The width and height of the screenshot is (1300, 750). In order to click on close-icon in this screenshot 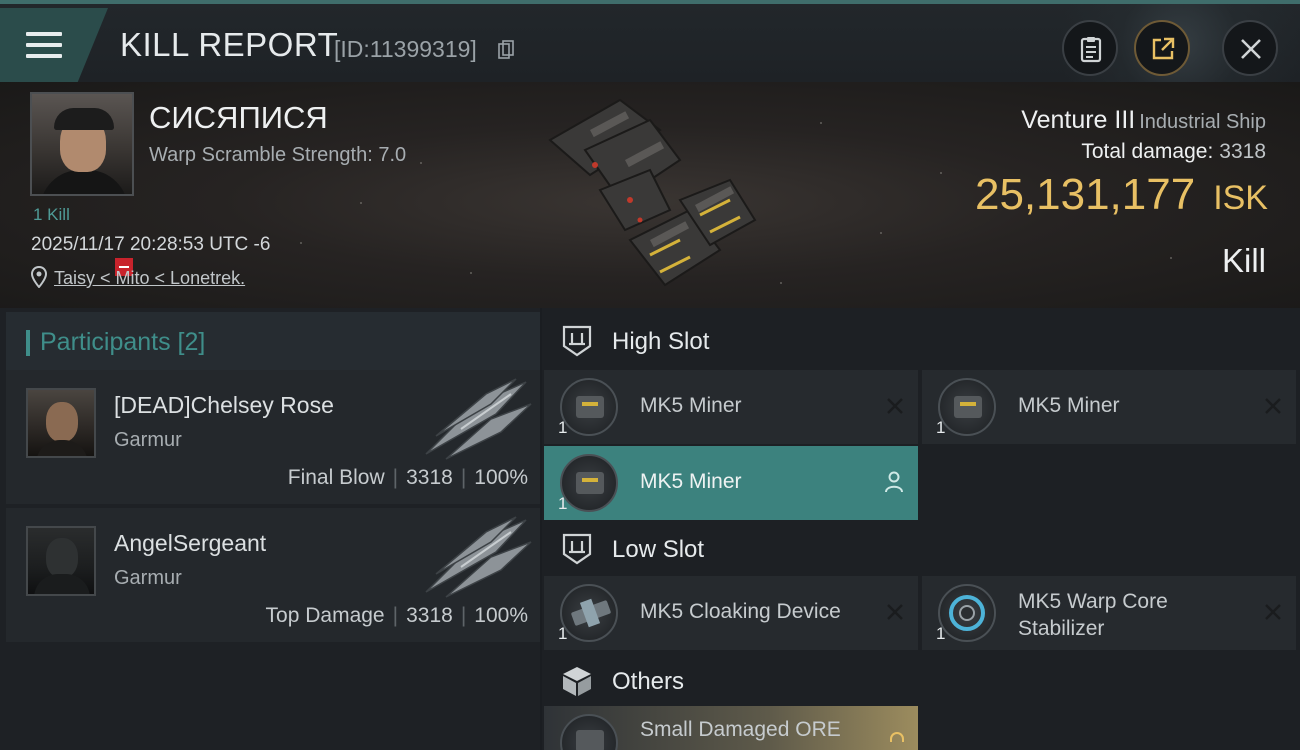, I will do `click(1251, 49)`.